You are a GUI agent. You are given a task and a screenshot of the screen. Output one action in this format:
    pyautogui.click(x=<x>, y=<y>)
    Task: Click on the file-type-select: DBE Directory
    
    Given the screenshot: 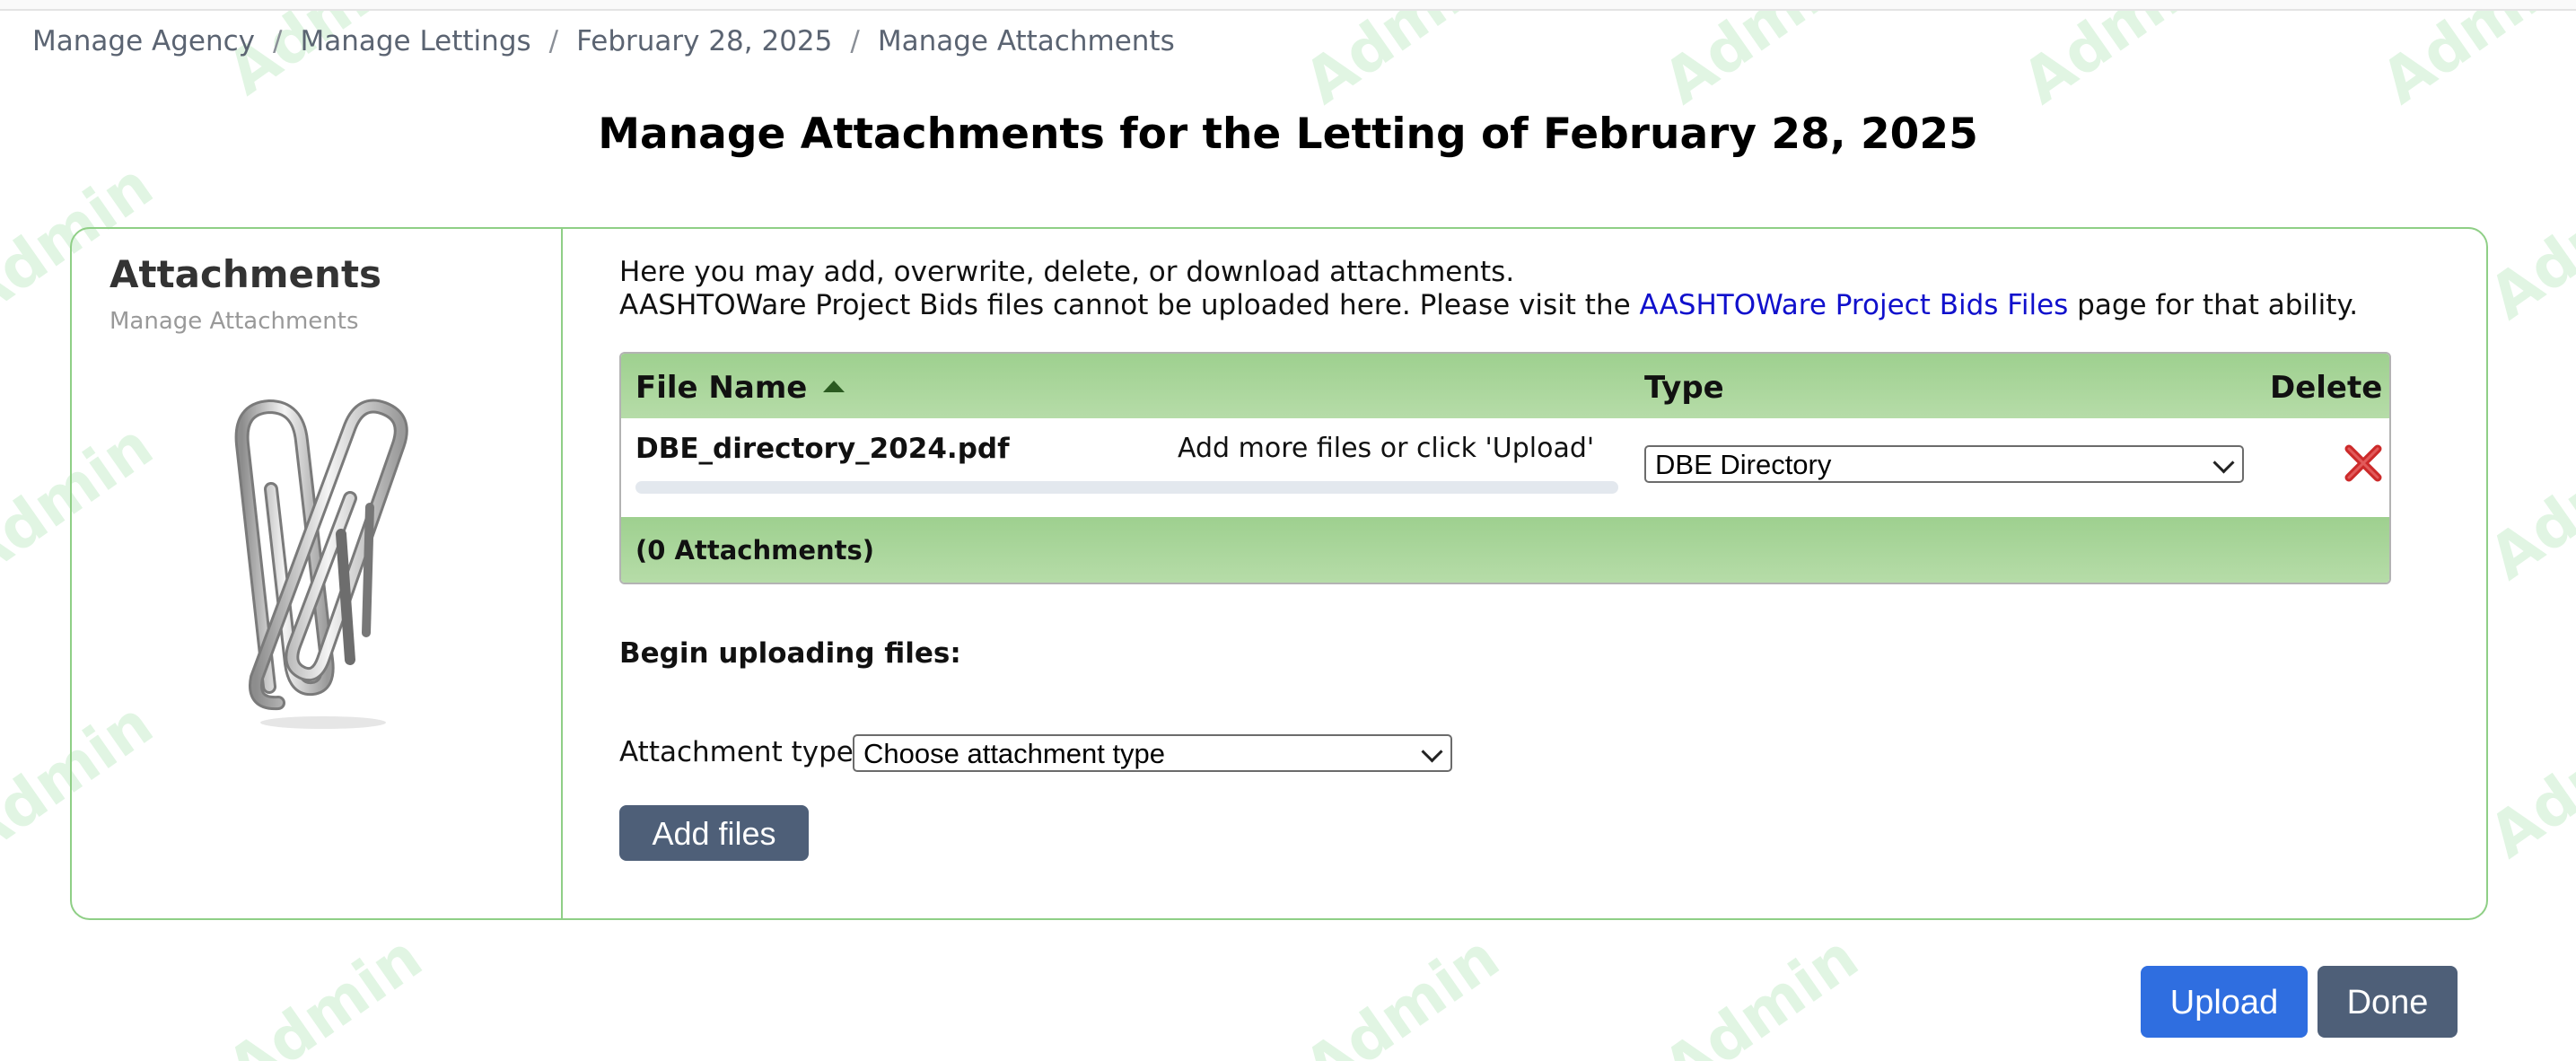 What is the action you would take?
    pyautogui.click(x=1944, y=464)
    